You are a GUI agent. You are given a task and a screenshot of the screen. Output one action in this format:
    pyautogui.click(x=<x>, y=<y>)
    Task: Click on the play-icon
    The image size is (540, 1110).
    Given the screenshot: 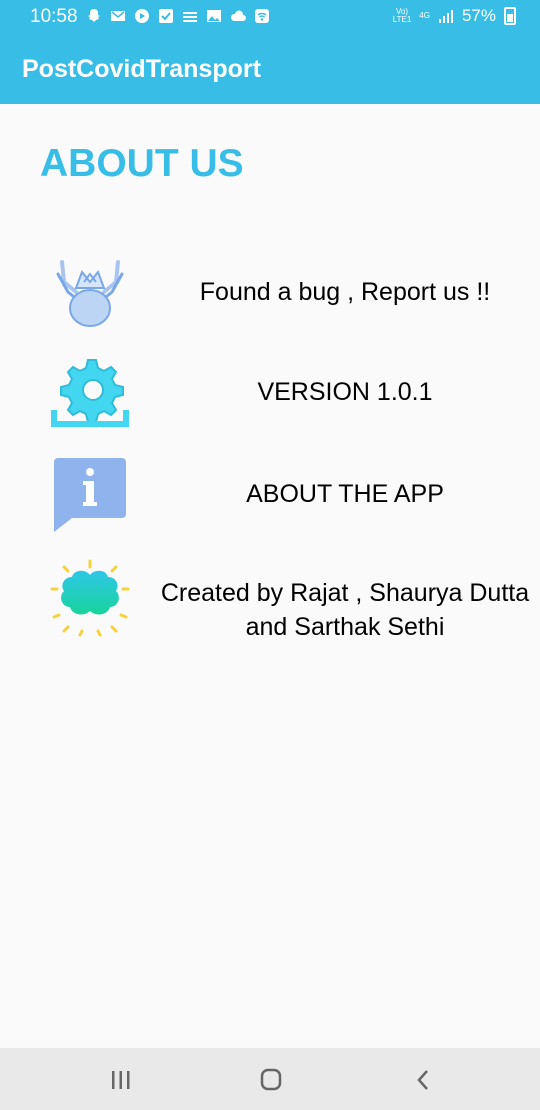 What is the action you would take?
    pyautogui.click(x=142, y=16)
    